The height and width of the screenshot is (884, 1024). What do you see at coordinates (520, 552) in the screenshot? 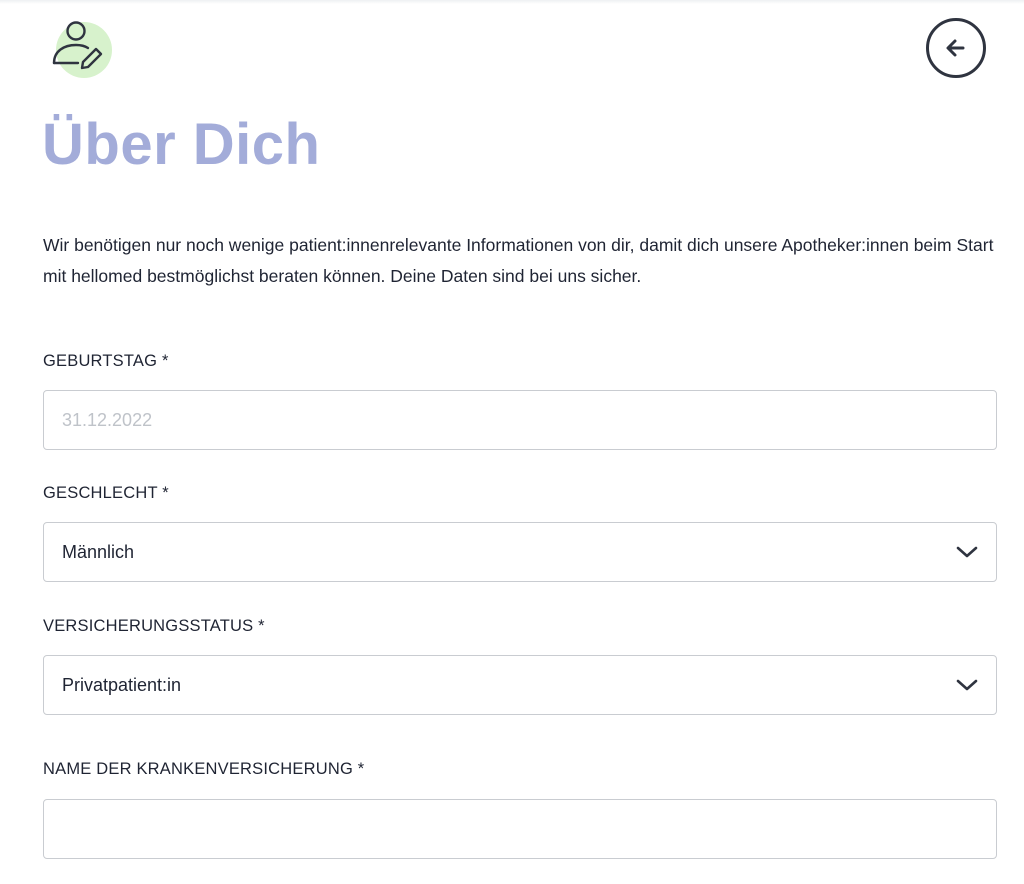
I see `gender-select: Männlich` at bounding box center [520, 552].